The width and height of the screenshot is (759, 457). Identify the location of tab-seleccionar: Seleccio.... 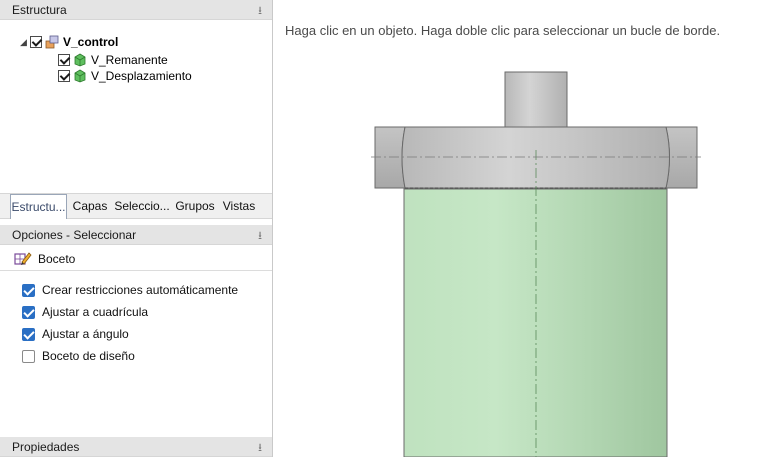
(142, 206).